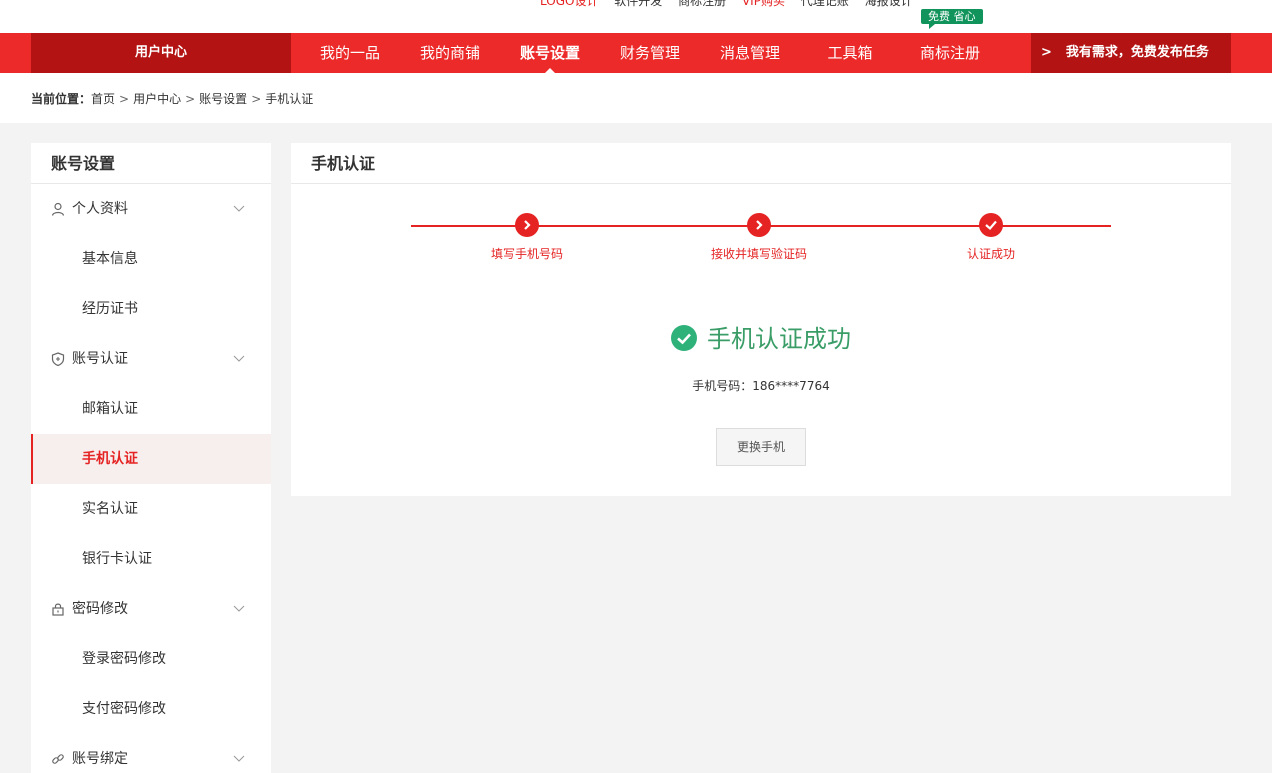  I want to click on success-text: 手机认证成功, so click(779, 339).